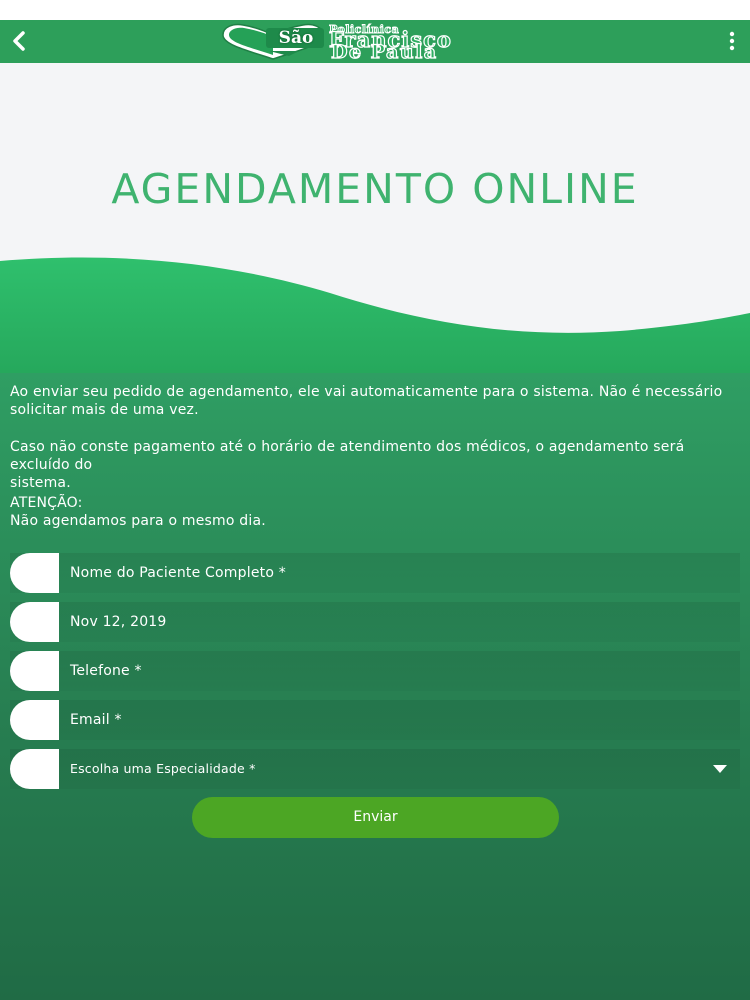  What do you see at coordinates (384, 52) in the screenshot?
I see `logo-name-line2: De Paula` at bounding box center [384, 52].